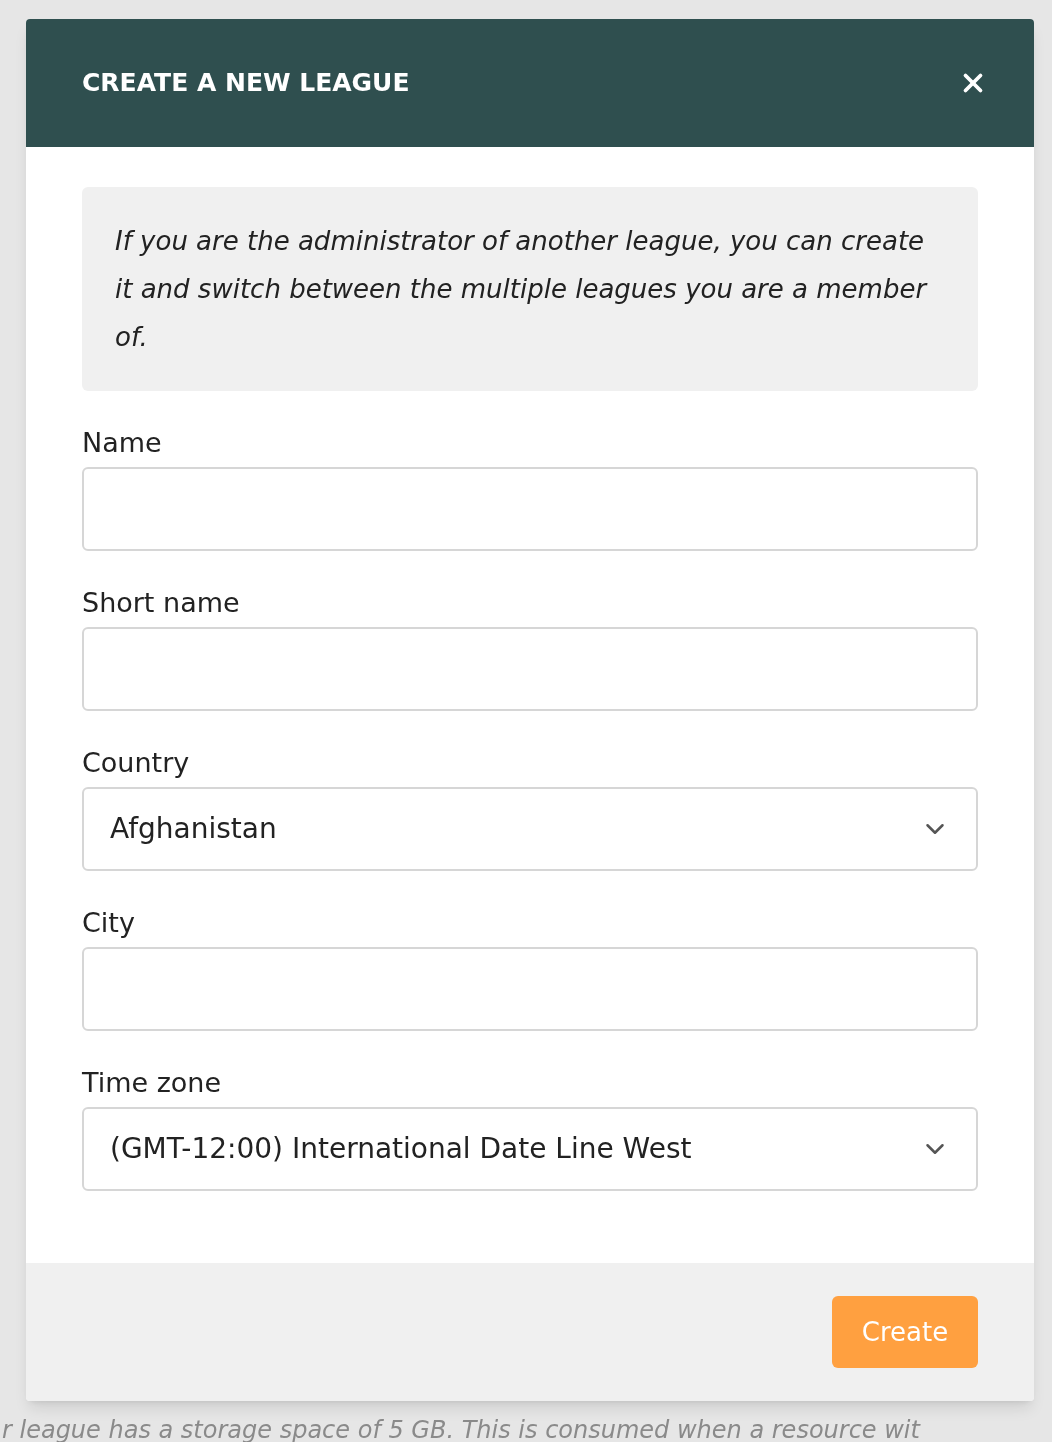 This screenshot has height=1442, width=1052. What do you see at coordinates (136, 763) in the screenshot?
I see `field-label: Country` at bounding box center [136, 763].